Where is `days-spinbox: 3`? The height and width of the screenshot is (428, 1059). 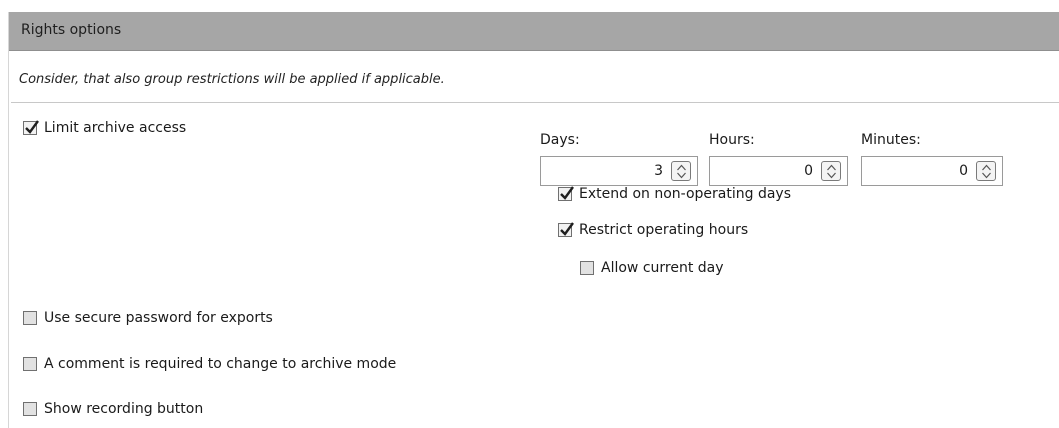 days-spinbox: 3 is located at coordinates (619, 171).